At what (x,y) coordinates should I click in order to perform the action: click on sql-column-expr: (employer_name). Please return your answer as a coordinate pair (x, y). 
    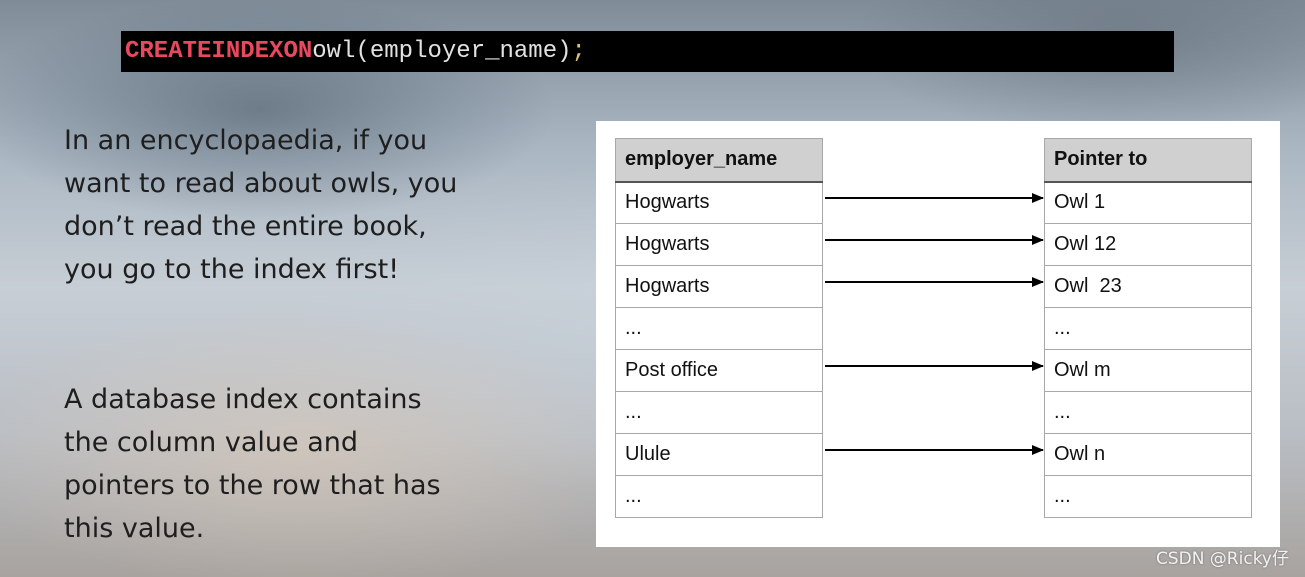
    Looking at the image, I should click on (463, 51).